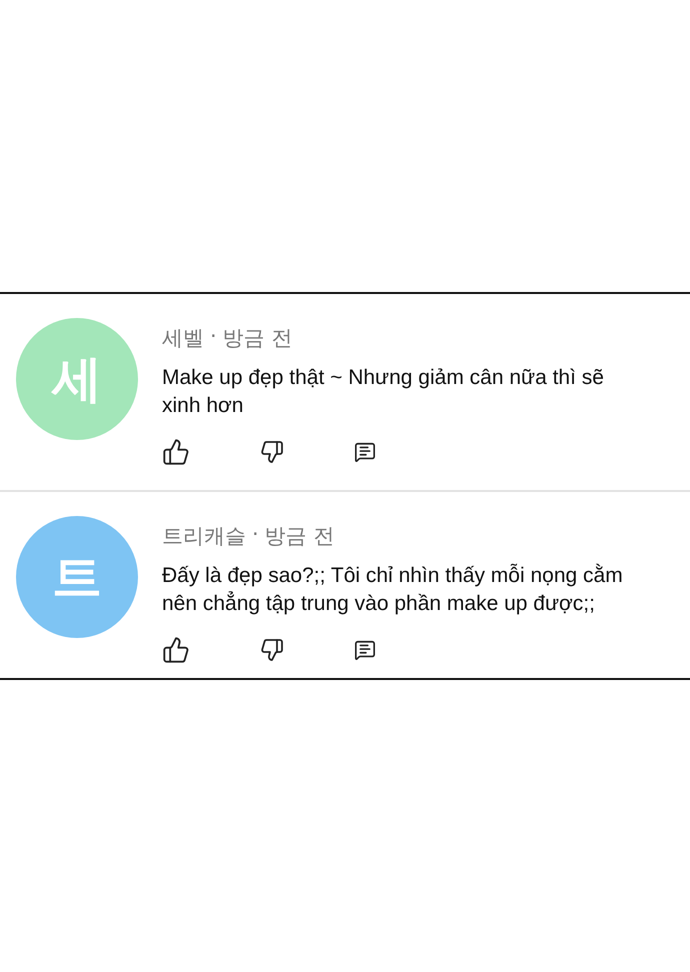 The image size is (690, 972). I want to click on comment-text: Make up đẹp thật ~ Nhưng giảm cân nữa thì sẽ xinh hơn, so click(383, 392).